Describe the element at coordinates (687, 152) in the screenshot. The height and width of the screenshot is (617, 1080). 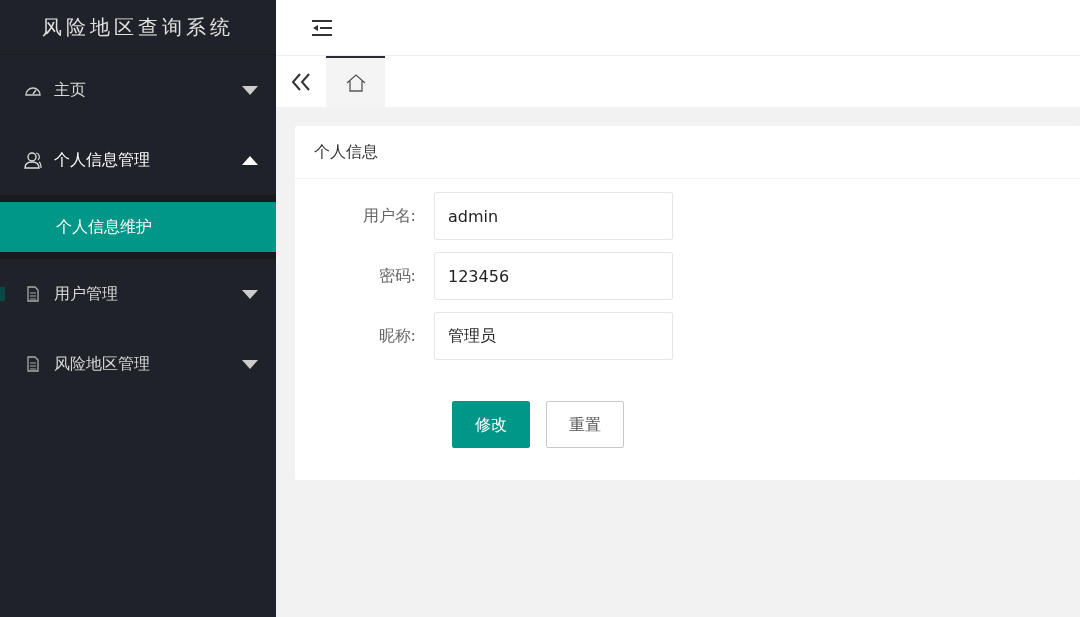
I see `panel-title: 个人信息` at that location.